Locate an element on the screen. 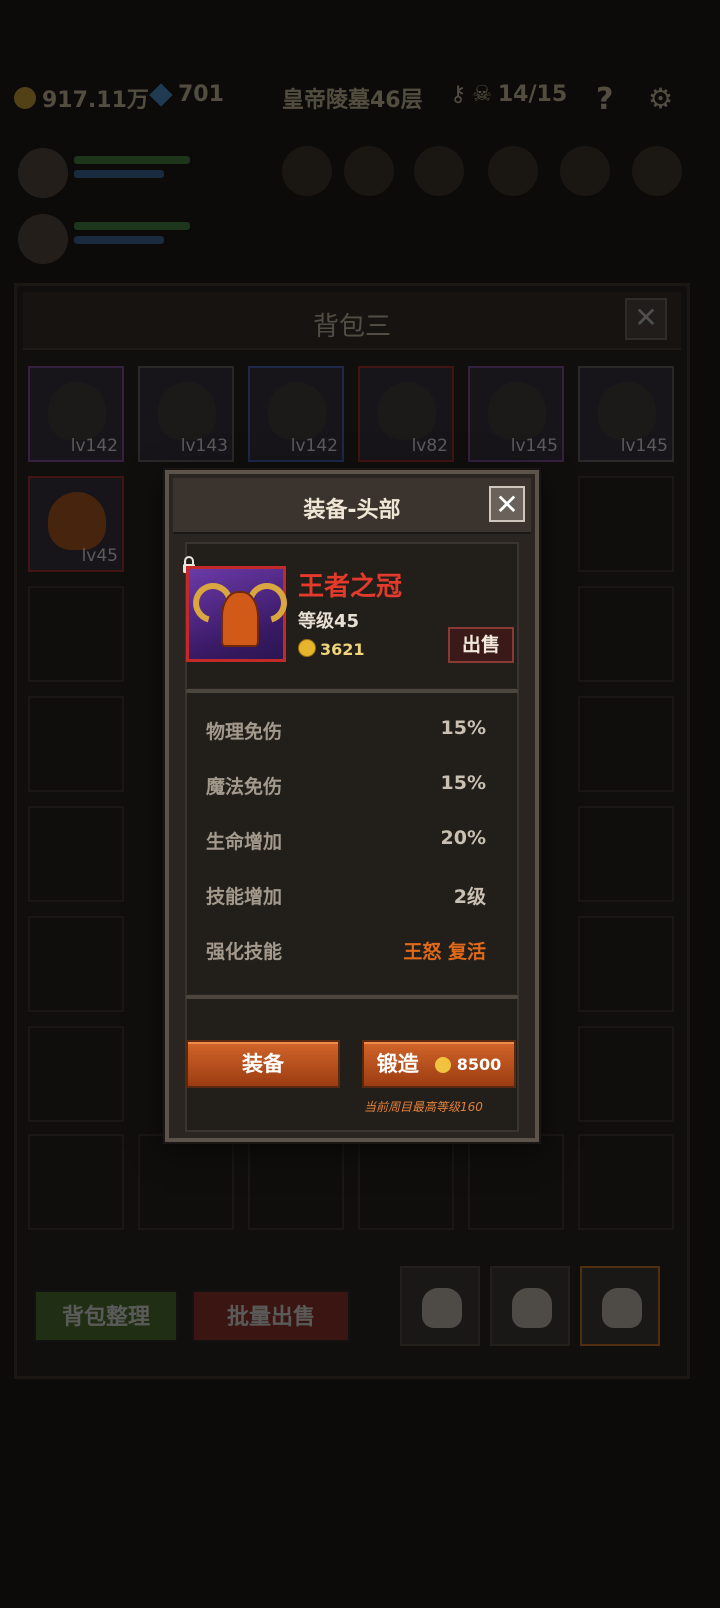 The image size is (720, 1608). stat-label: 物理免伤 is located at coordinates (244, 732).